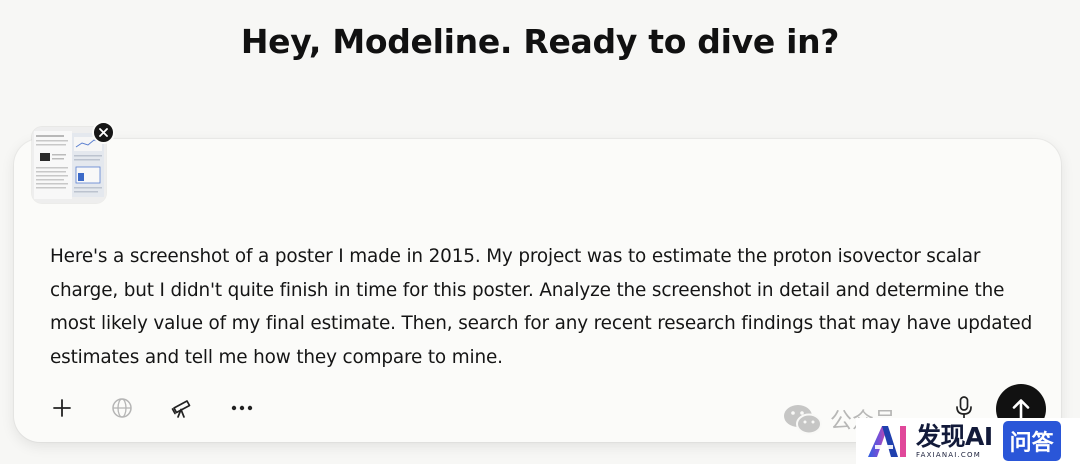 The image size is (1080, 464). I want to click on brand-text: 发现AI FAXIANAI.COM, so click(954, 441).